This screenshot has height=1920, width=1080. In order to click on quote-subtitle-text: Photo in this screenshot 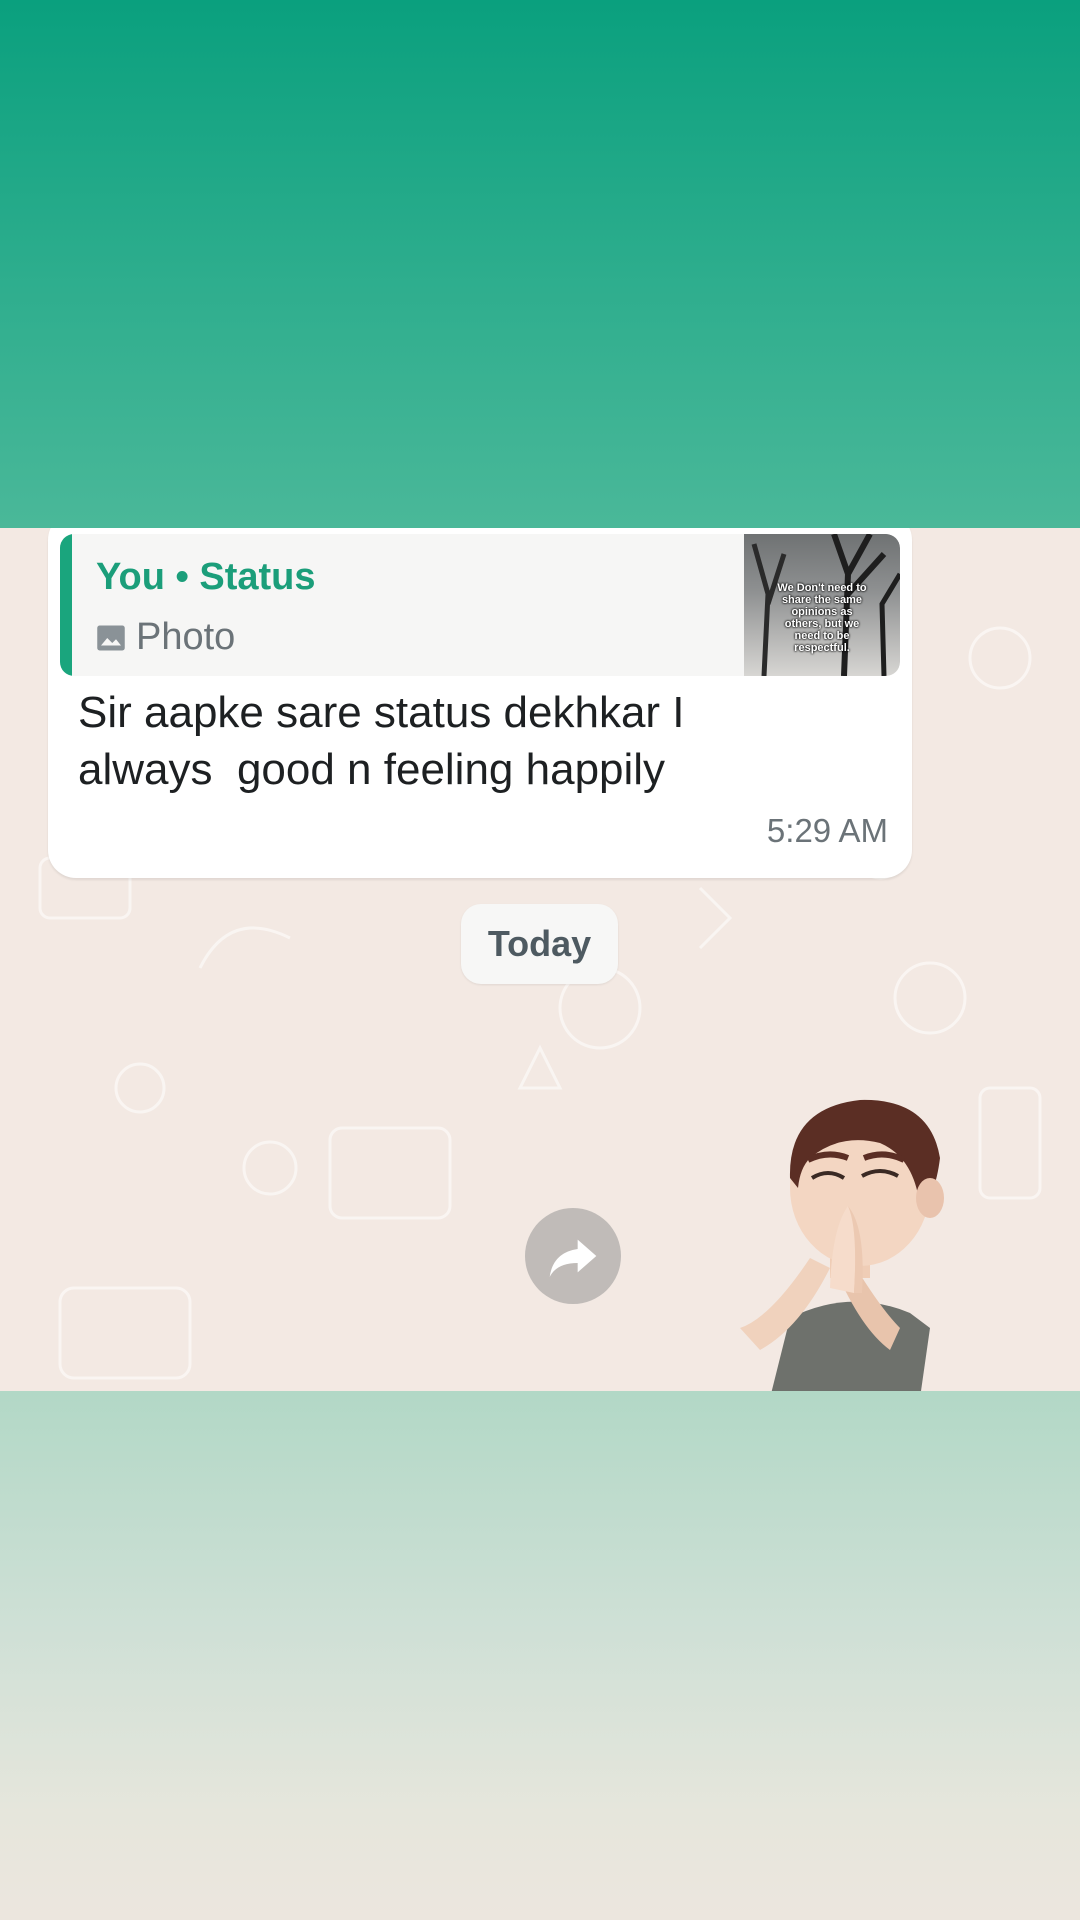, I will do `click(186, 637)`.